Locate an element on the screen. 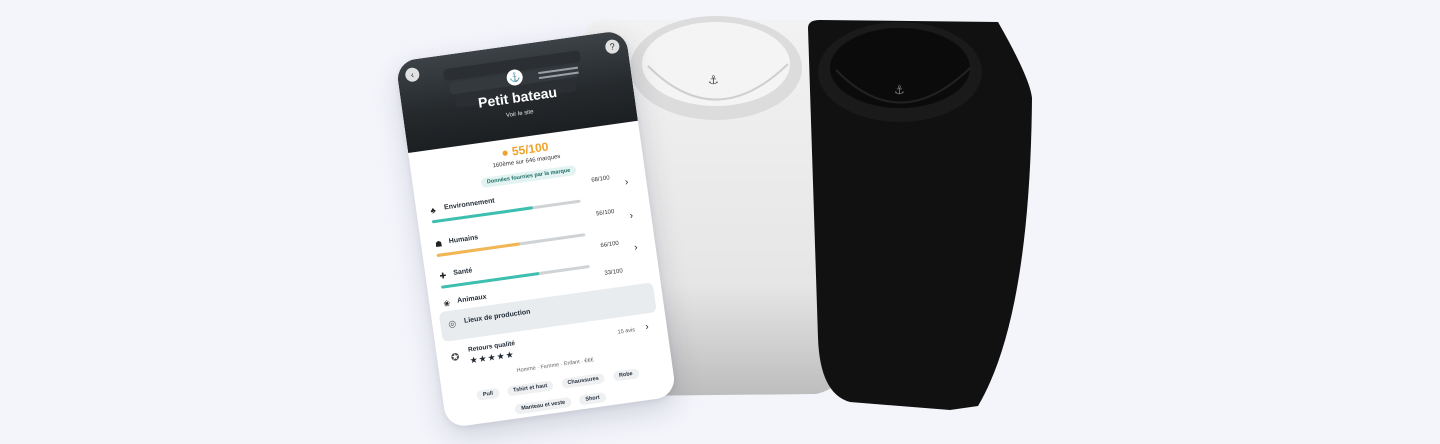 The height and width of the screenshot is (444, 1440). back-button: ‹ is located at coordinates (412, 74).